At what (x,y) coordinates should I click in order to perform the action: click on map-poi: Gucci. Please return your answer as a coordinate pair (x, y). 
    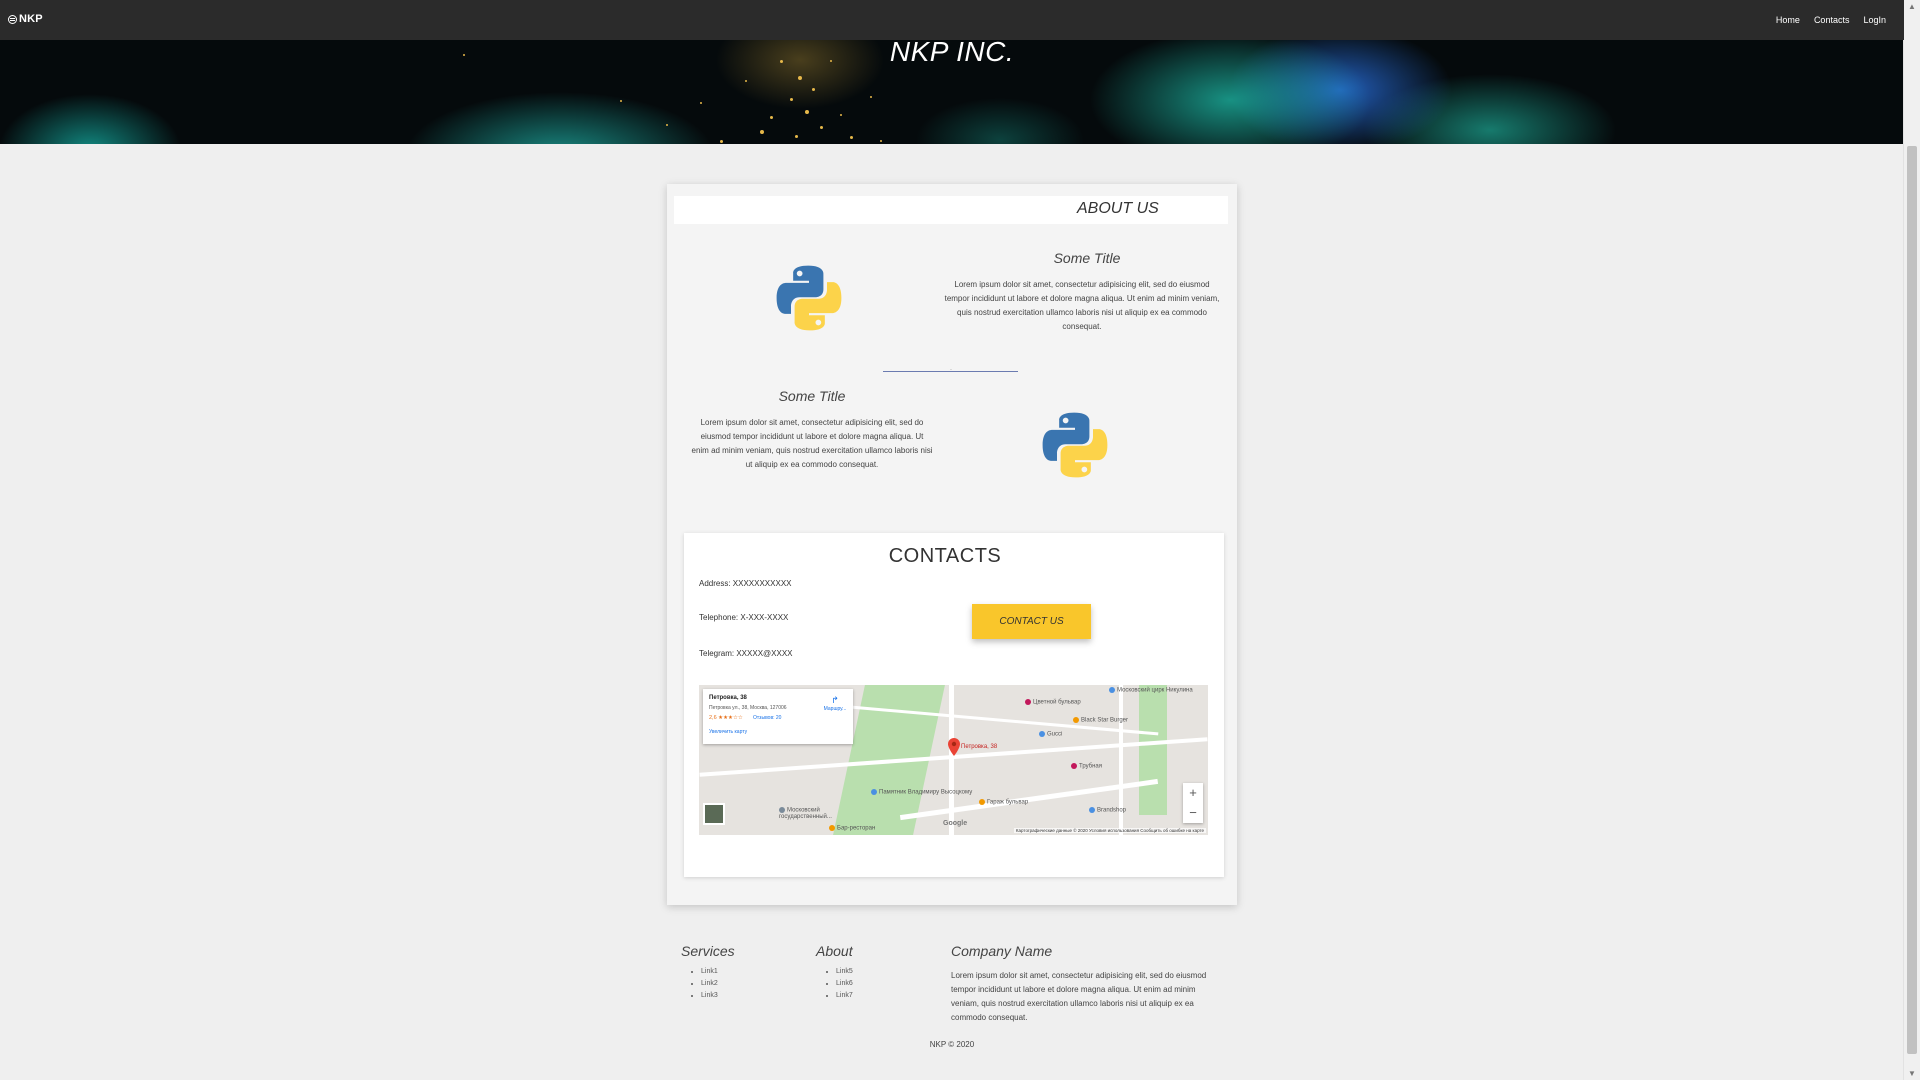
    Looking at the image, I should click on (1050, 734).